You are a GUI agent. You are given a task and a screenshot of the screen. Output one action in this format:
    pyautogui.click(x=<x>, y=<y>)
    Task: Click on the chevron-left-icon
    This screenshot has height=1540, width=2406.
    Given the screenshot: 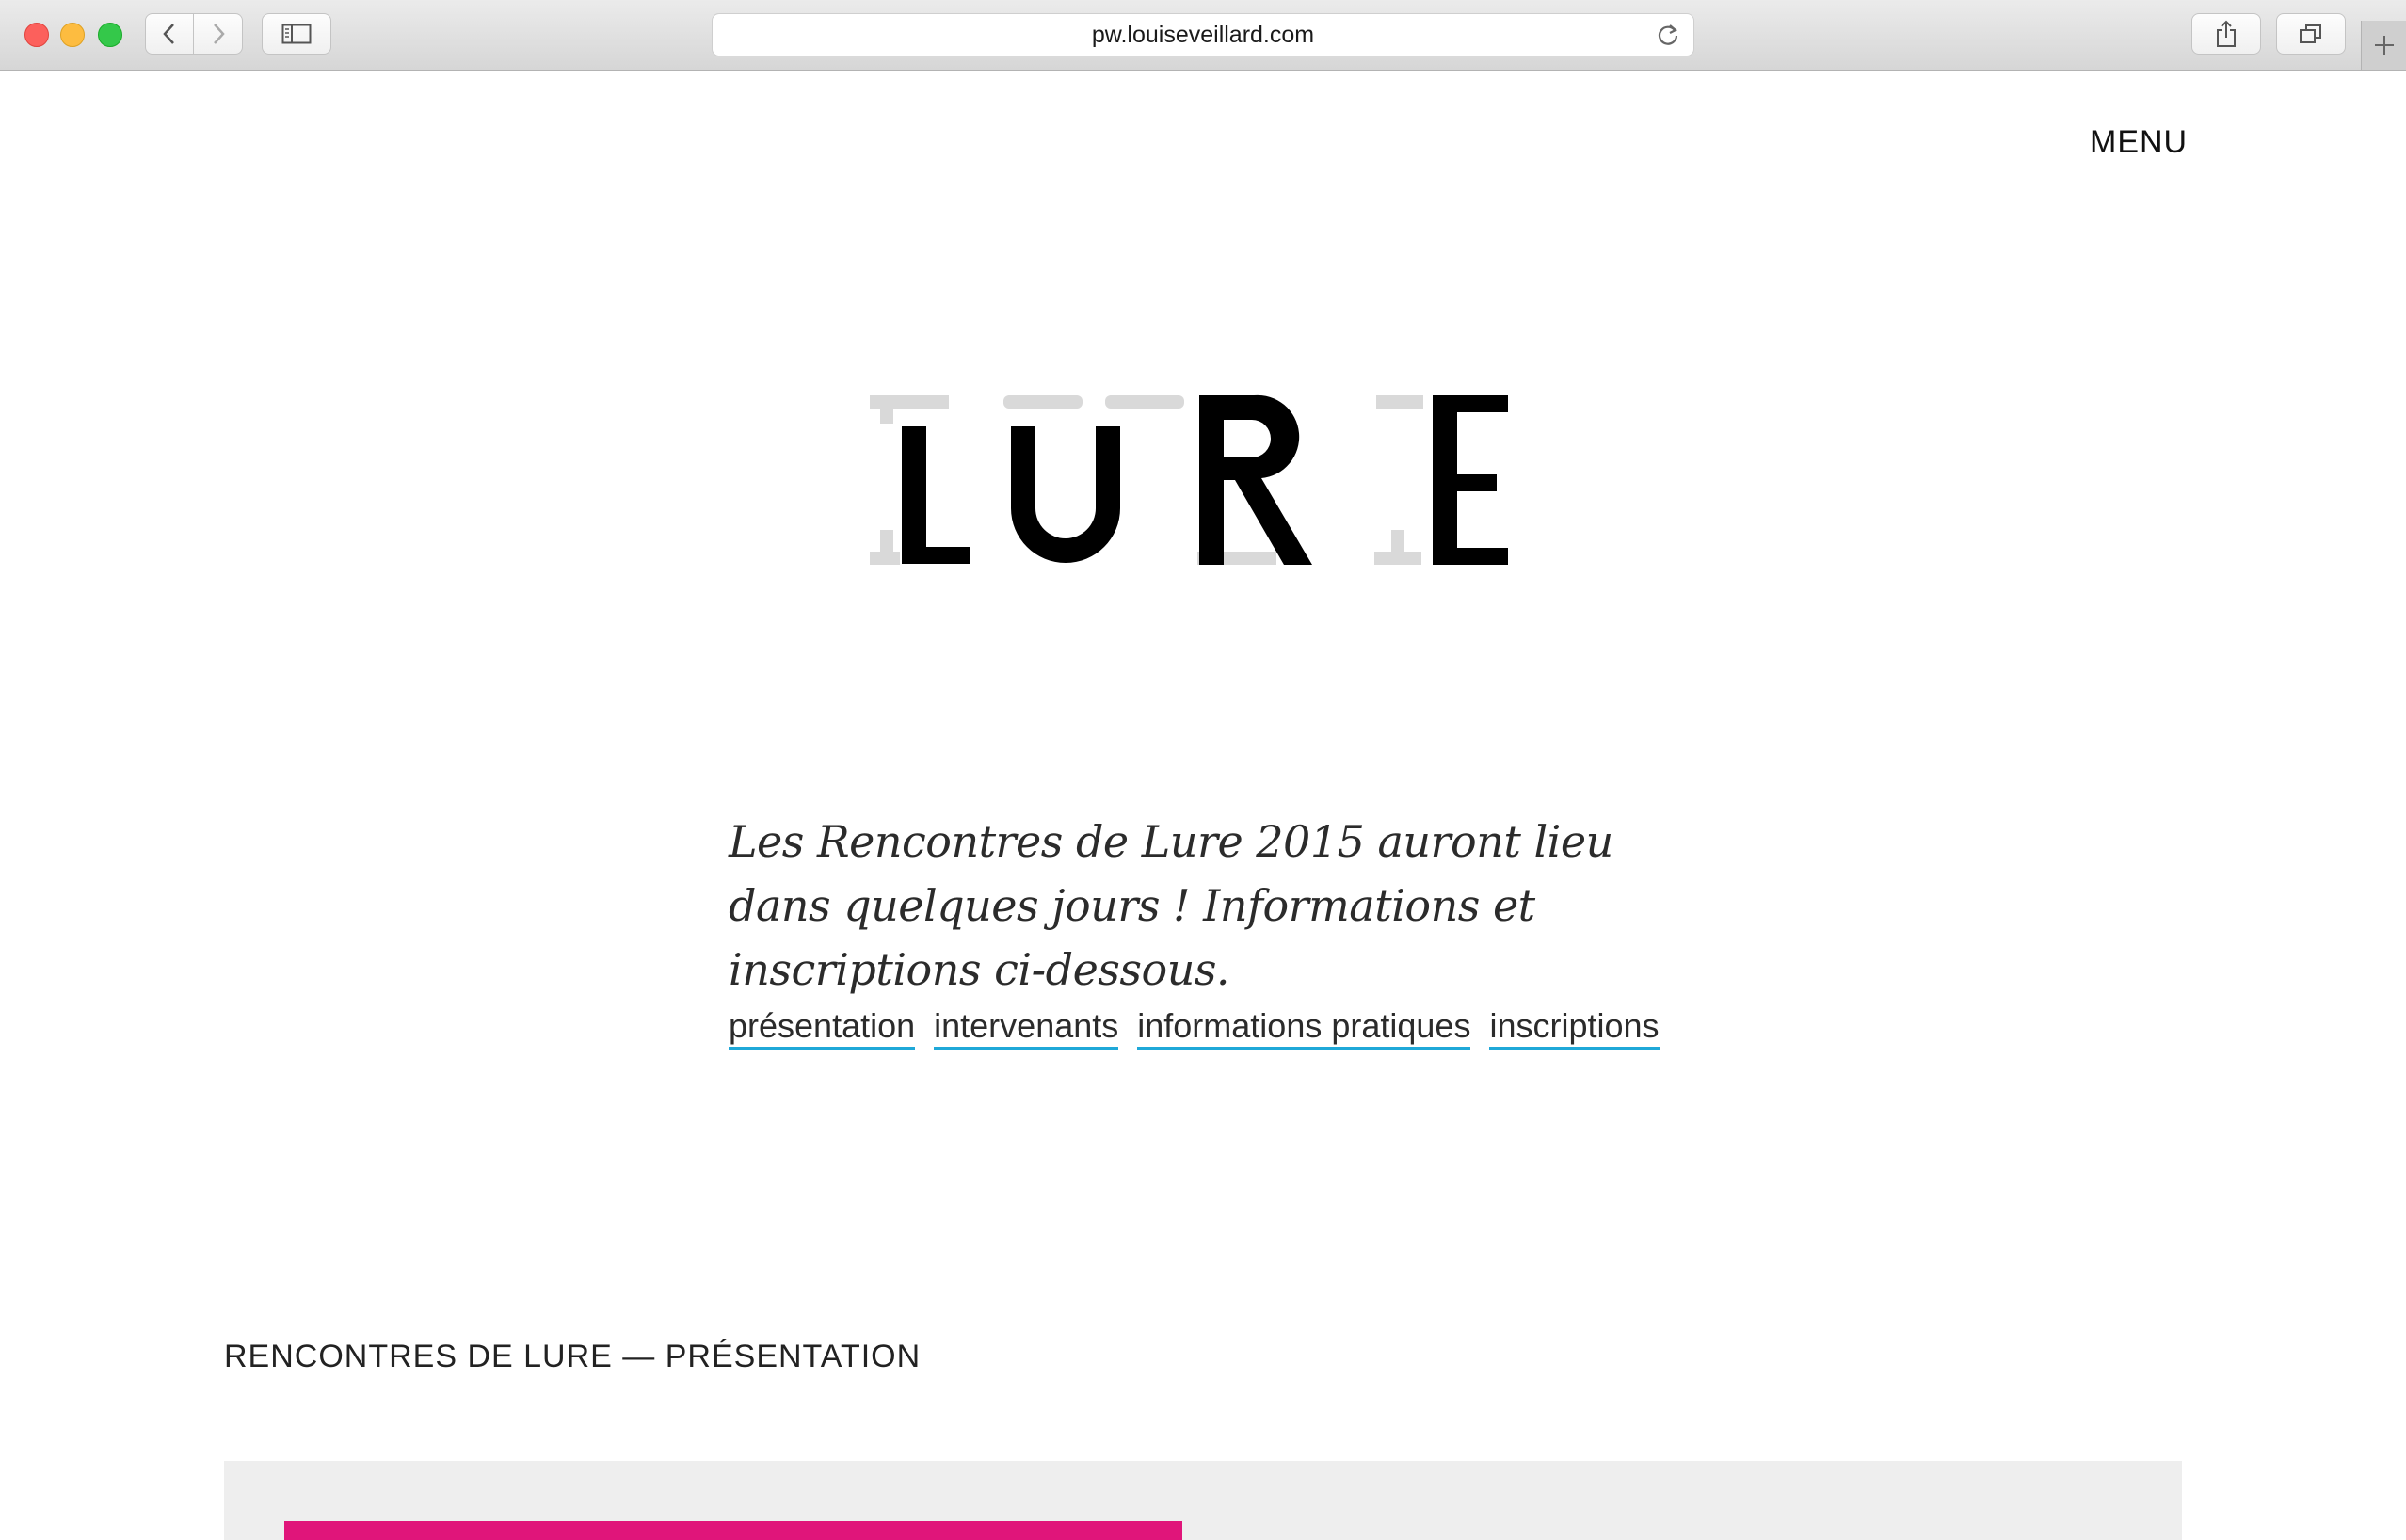 What is the action you would take?
    pyautogui.click(x=168, y=34)
    